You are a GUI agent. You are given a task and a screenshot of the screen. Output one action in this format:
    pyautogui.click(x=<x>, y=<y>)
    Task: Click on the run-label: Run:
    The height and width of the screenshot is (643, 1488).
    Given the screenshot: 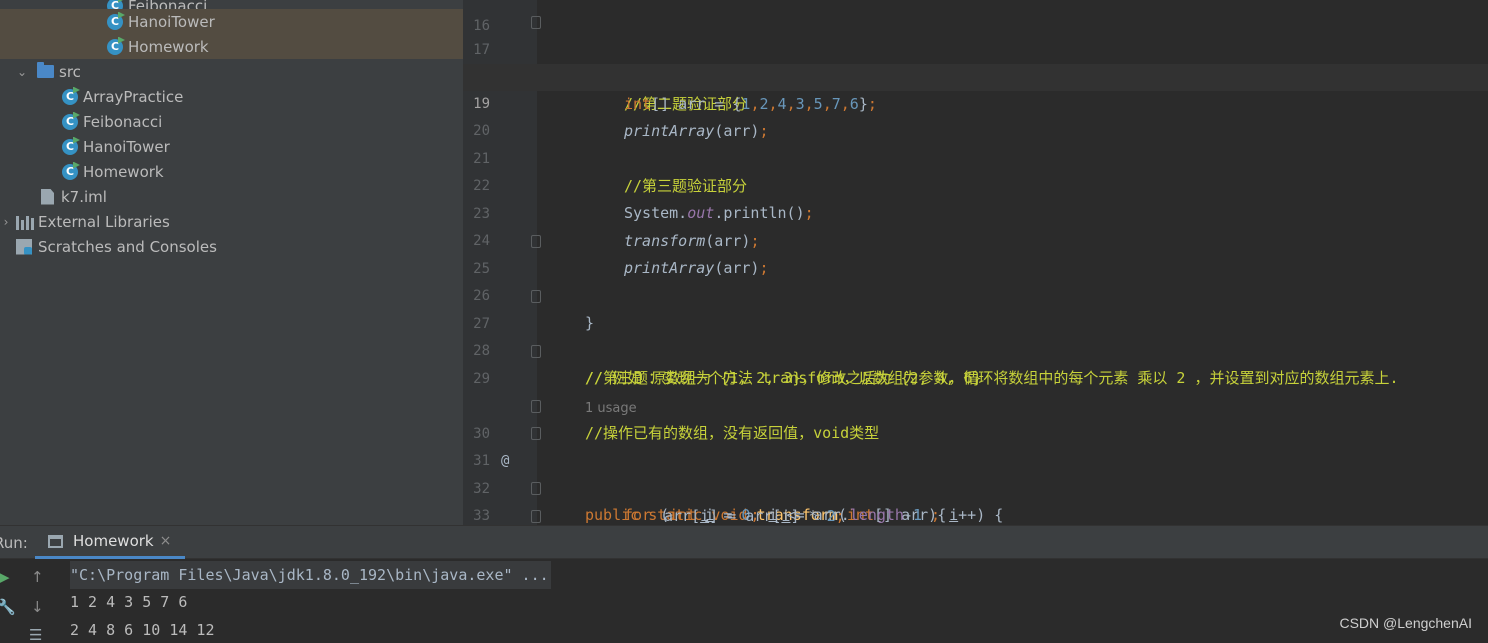 What is the action you would take?
    pyautogui.click(x=14, y=543)
    